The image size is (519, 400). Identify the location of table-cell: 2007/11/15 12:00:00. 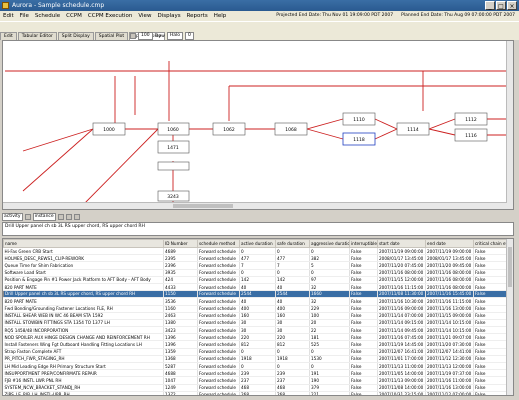
(401, 280).